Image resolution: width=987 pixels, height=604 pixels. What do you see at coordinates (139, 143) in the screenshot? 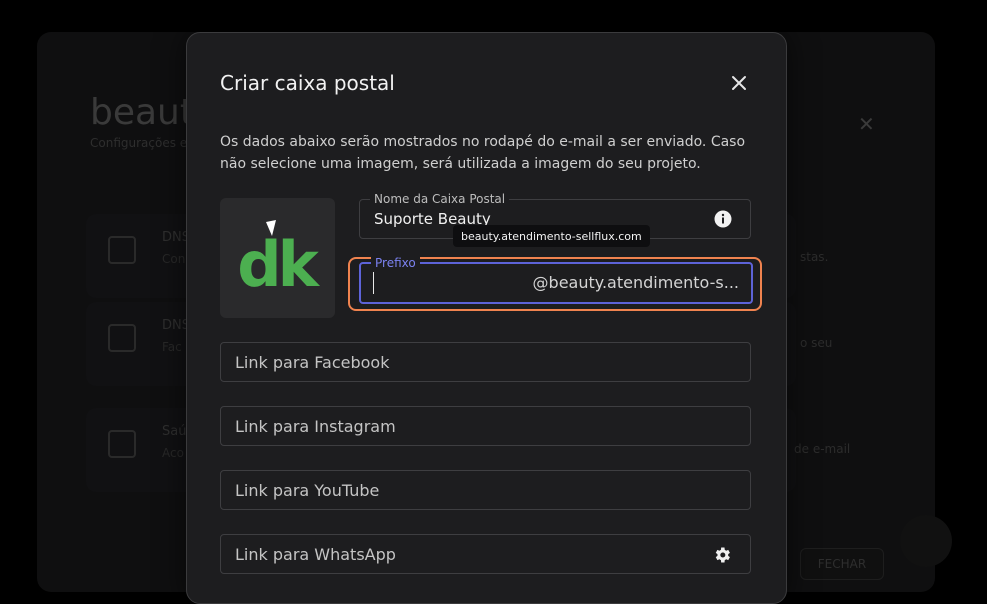
I see `background-subtitle: Configurações e` at bounding box center [139, 143].